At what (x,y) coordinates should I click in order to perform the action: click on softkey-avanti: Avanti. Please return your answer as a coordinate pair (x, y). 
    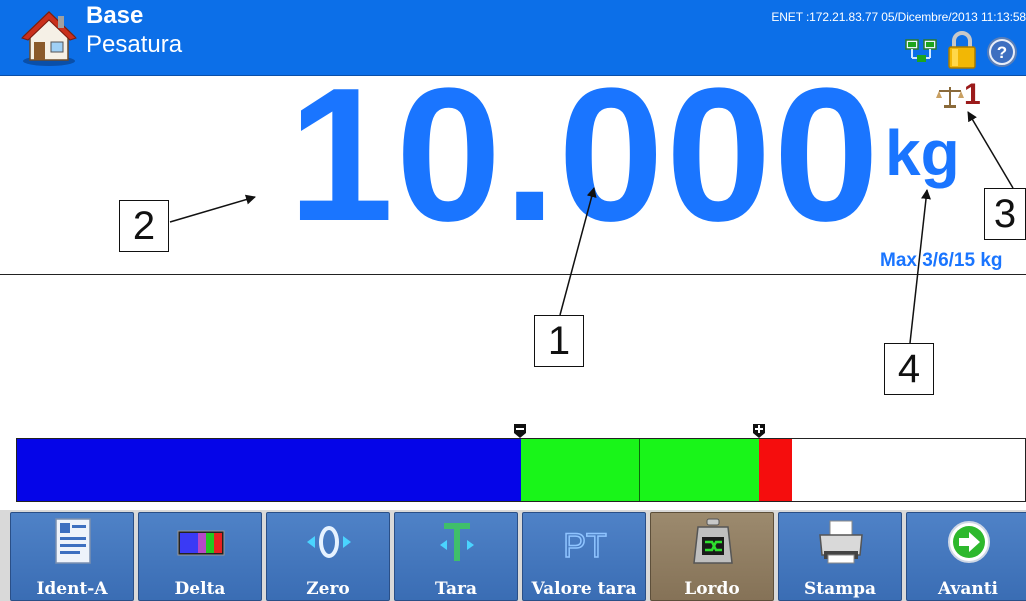
    Looking at the image, I should click on (966, 556).